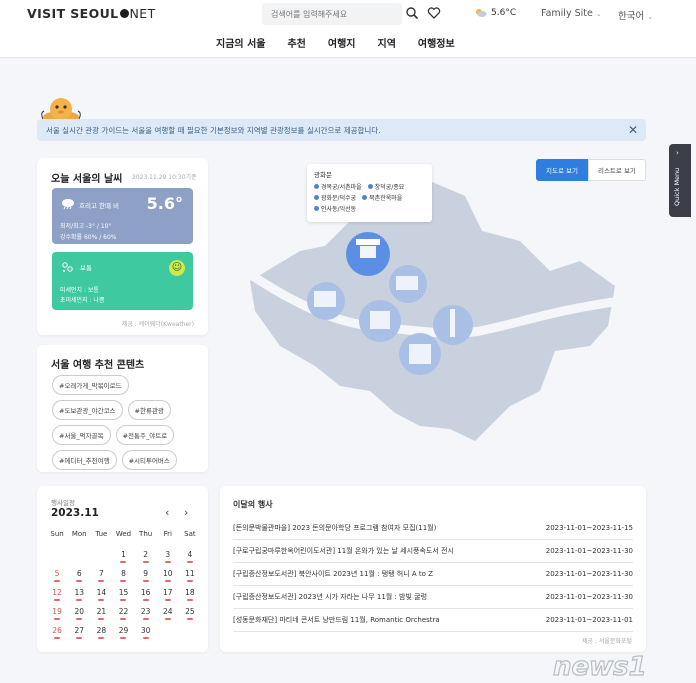 This screenshot has width=696, height=683. What do you see at coordinates (101, 612) in the screenshot?
I see `calendar-day: 21` at bounding box center [101, 612].